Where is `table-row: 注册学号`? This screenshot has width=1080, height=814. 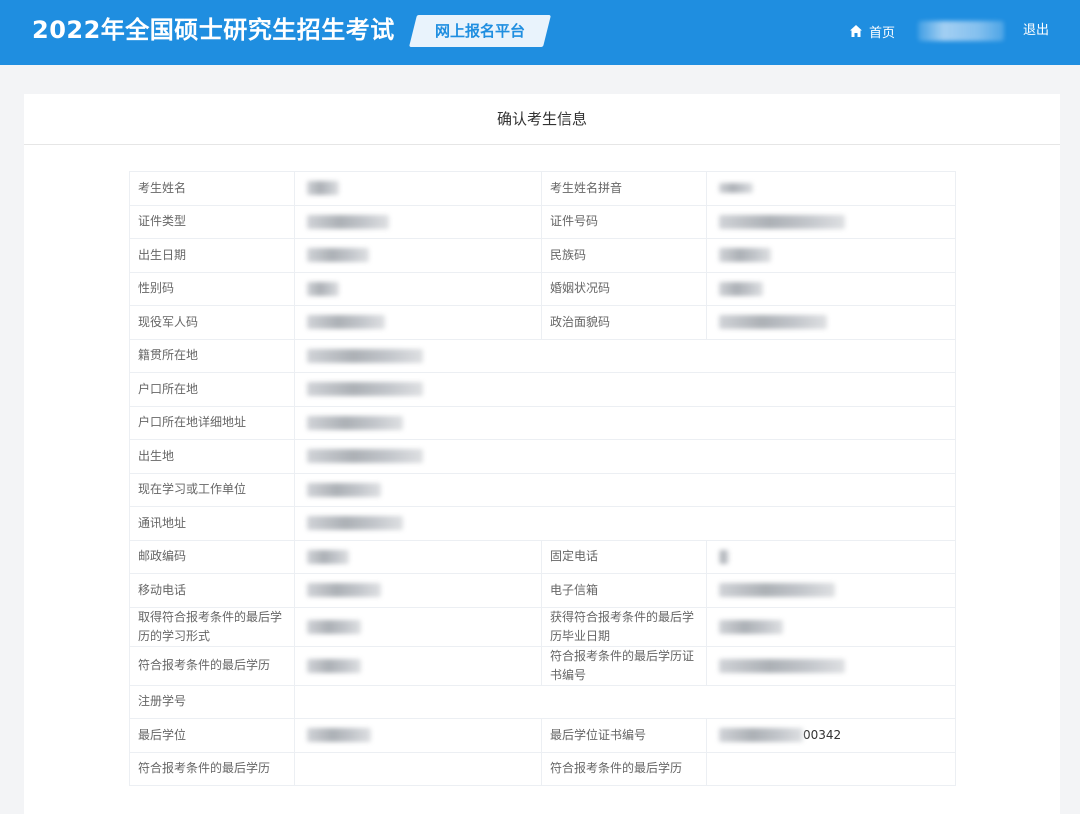 table-row: 注册学号 is located at coordinates (542, 701).